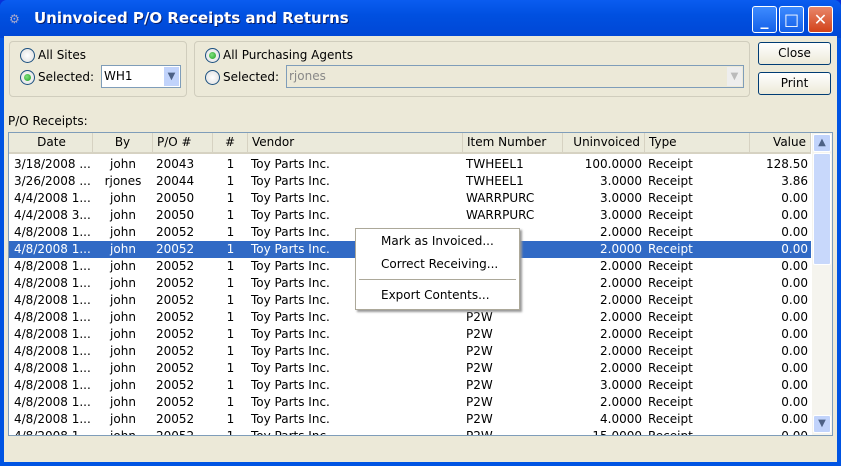 This screenshot has height=466, width=841. I want to click on column-header: Uninvoiced, so click(604, 142).